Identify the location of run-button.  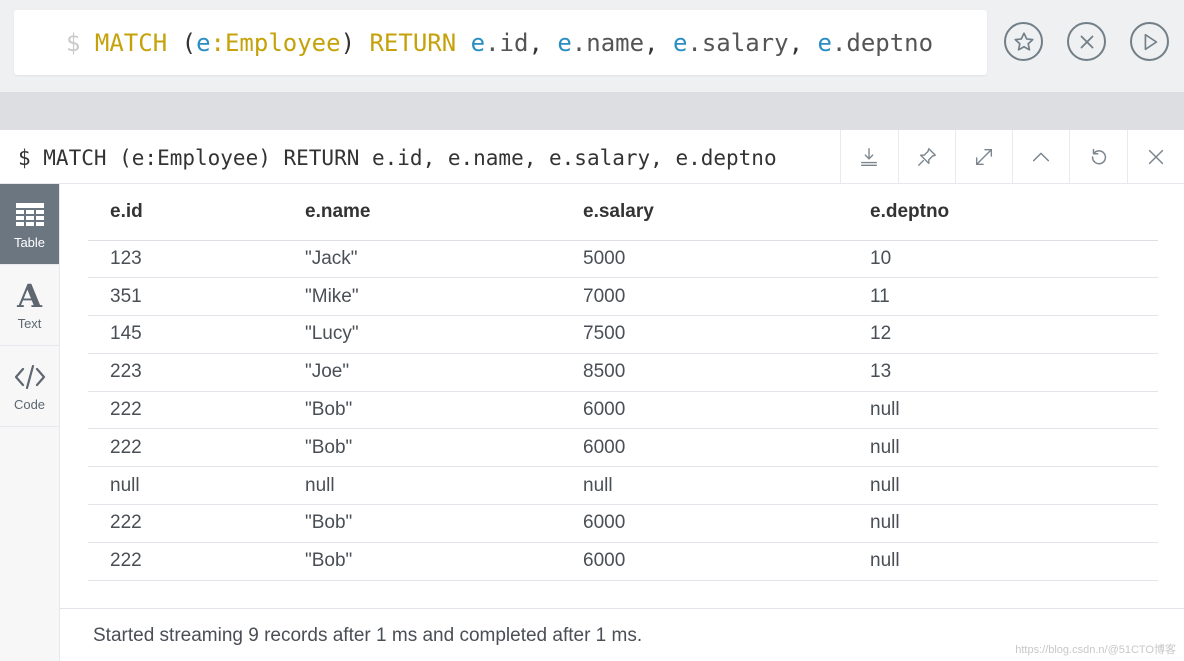
(1149, 41).